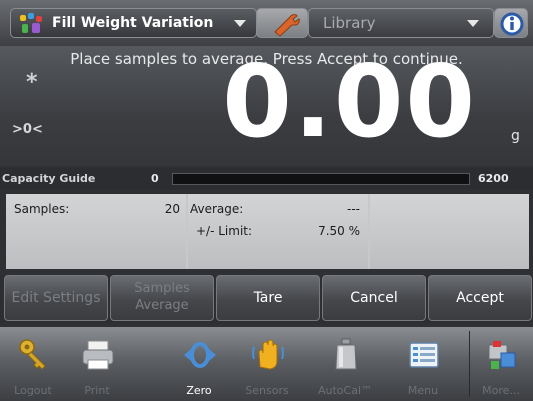 The height and width of the screenshot is (401, 533). Describe the element at coordinates (32, 354) in the screenshot. I see `key-icon` at that location.